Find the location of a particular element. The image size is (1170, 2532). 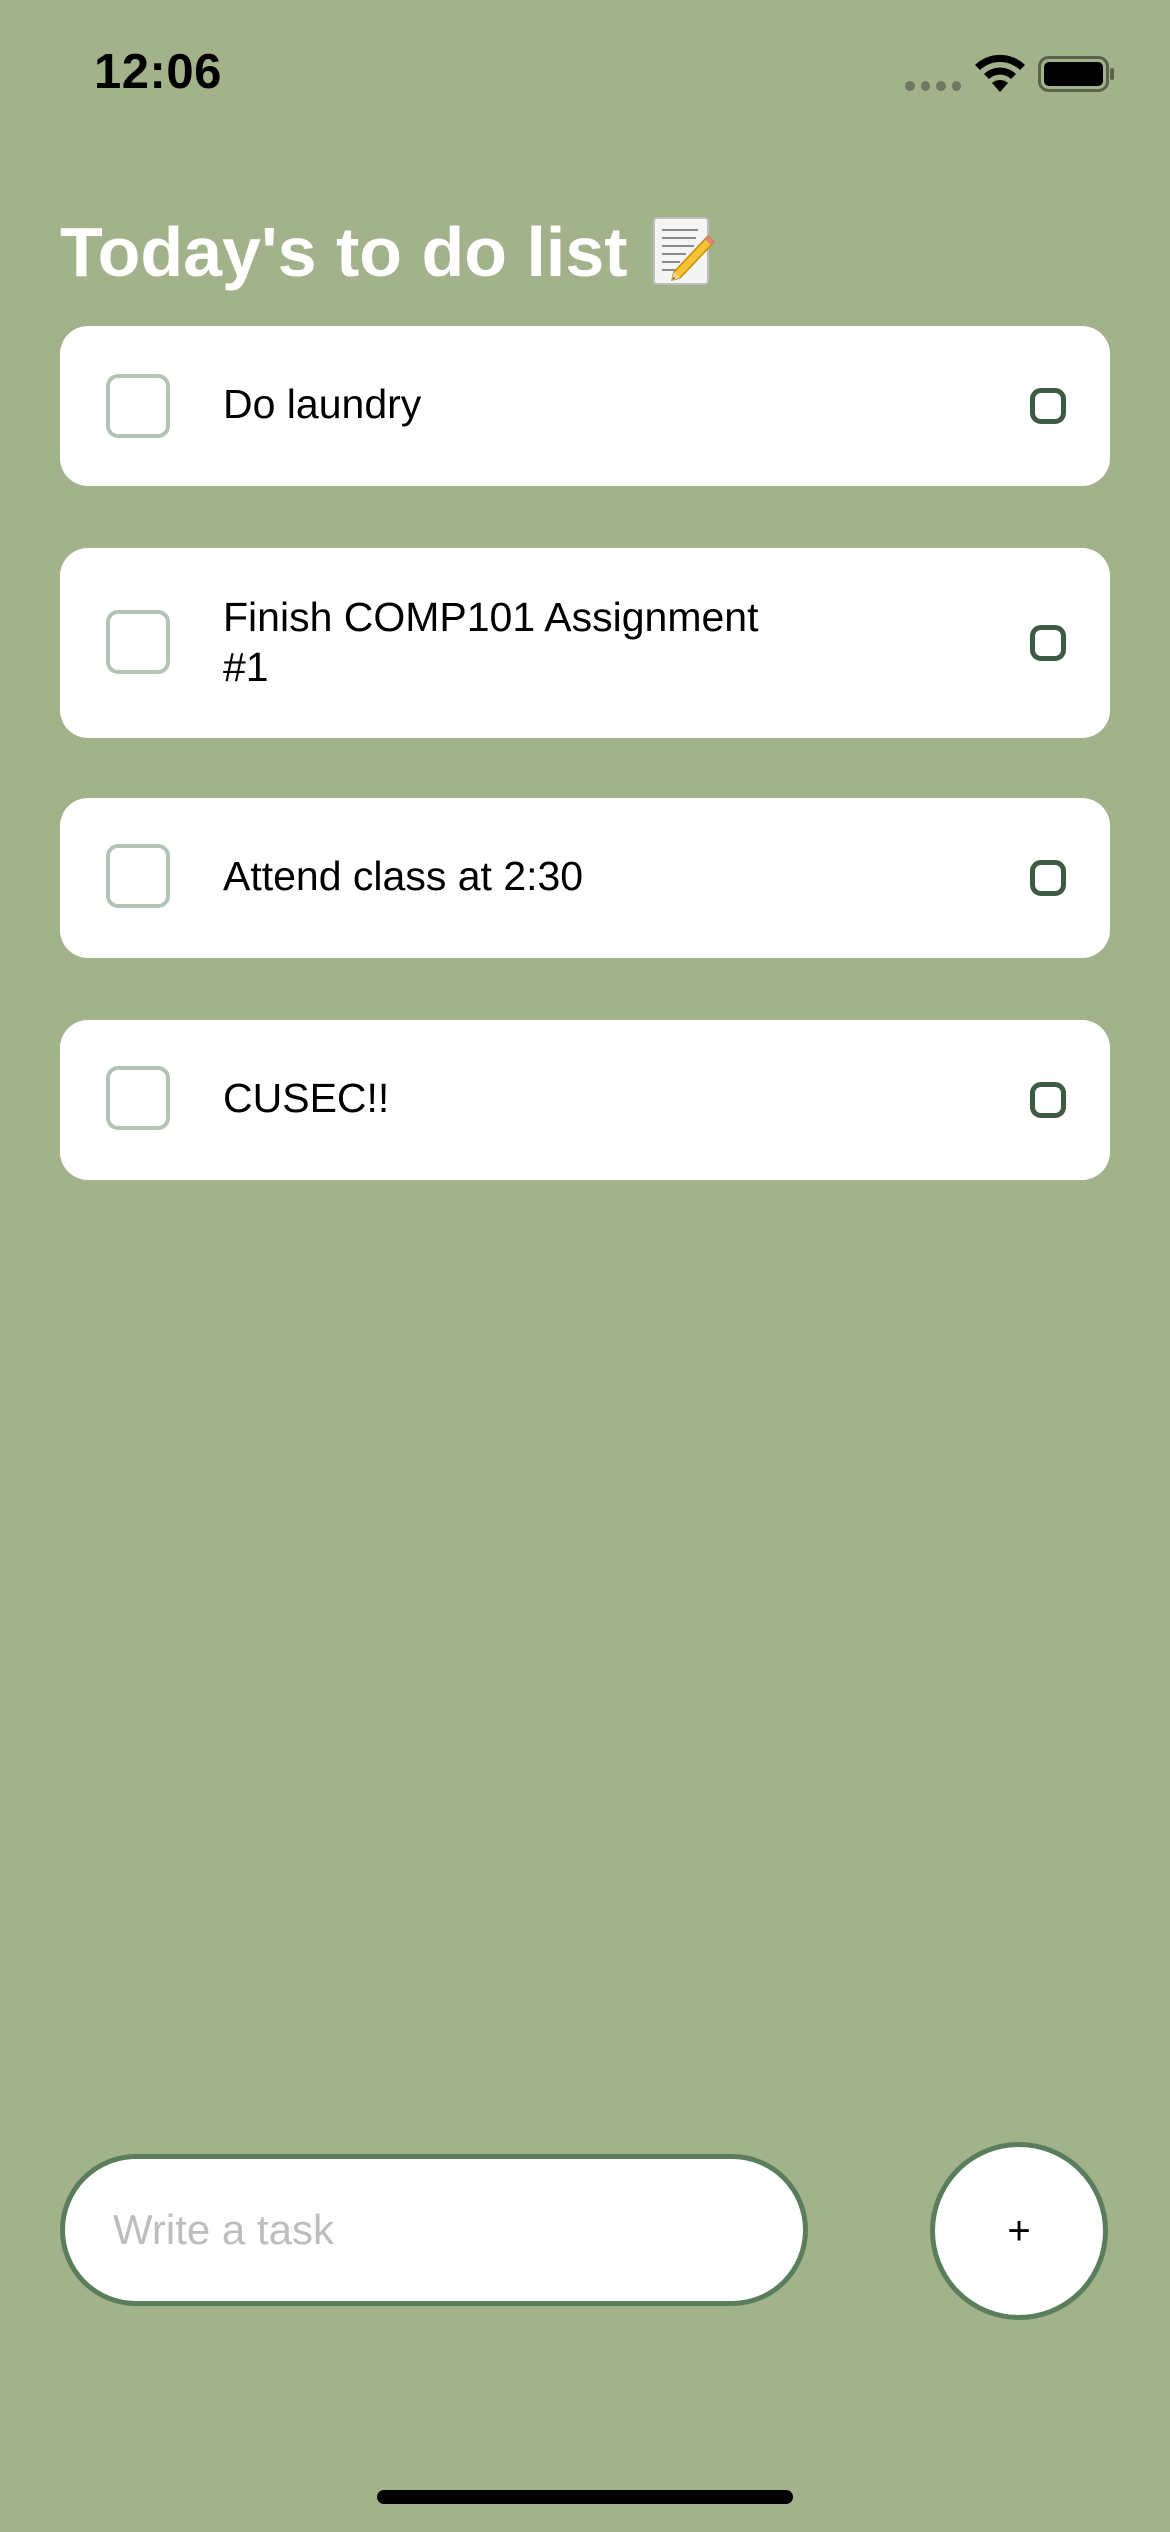

add-task-button: + is located at coordinates (1019, 2231).